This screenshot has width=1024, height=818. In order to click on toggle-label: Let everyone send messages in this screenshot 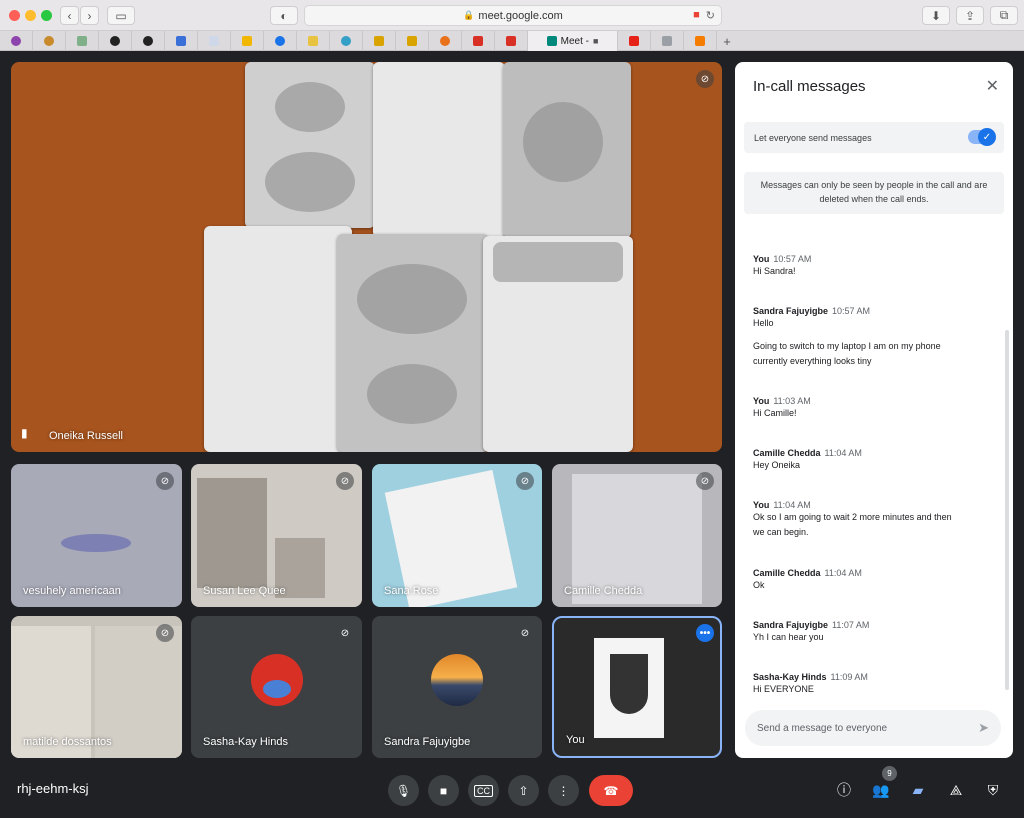, I will do `click(813, 137)`.